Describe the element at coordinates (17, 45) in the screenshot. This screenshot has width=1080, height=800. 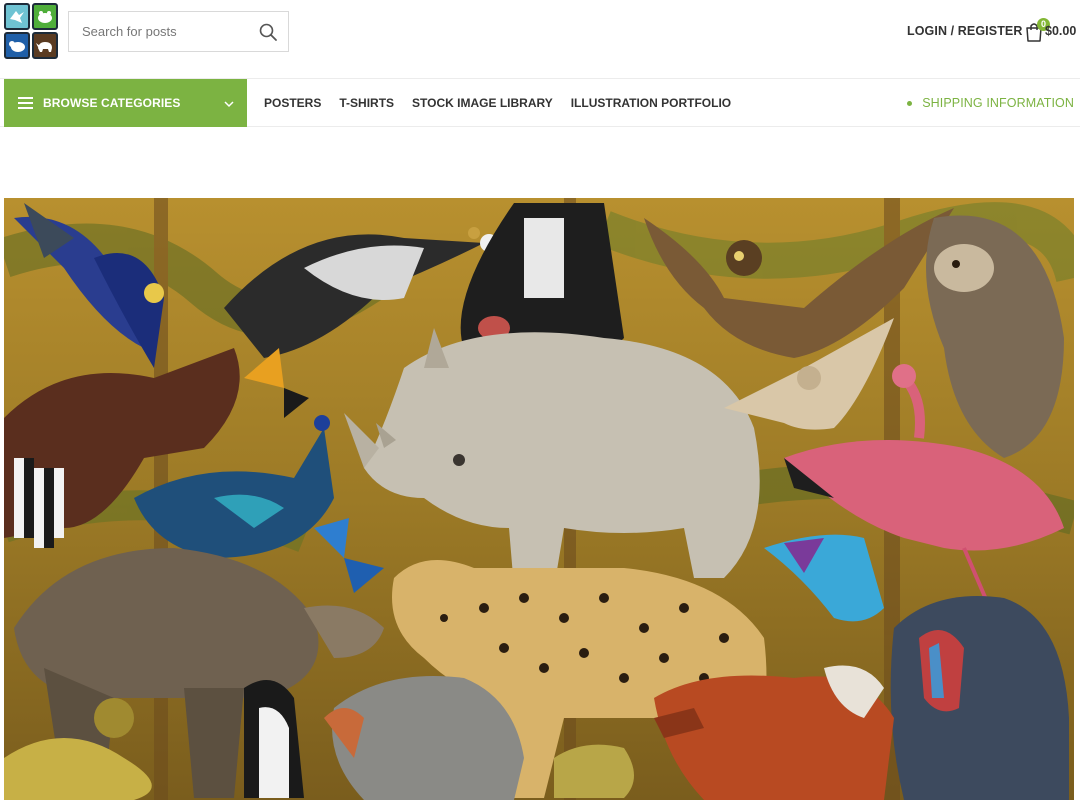
I see `hippo-icon` at that location.